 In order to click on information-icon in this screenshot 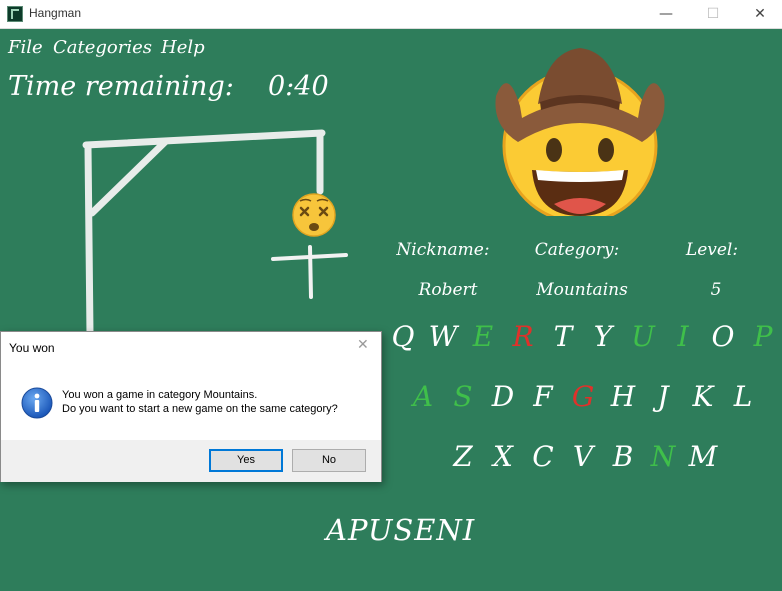, I will do `click(37, 403)`.